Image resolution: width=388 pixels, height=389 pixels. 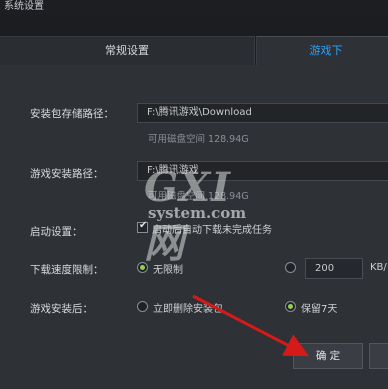 I want to click on pkg-path-label: 安装包存储路径：, so click(x=72, y=114).